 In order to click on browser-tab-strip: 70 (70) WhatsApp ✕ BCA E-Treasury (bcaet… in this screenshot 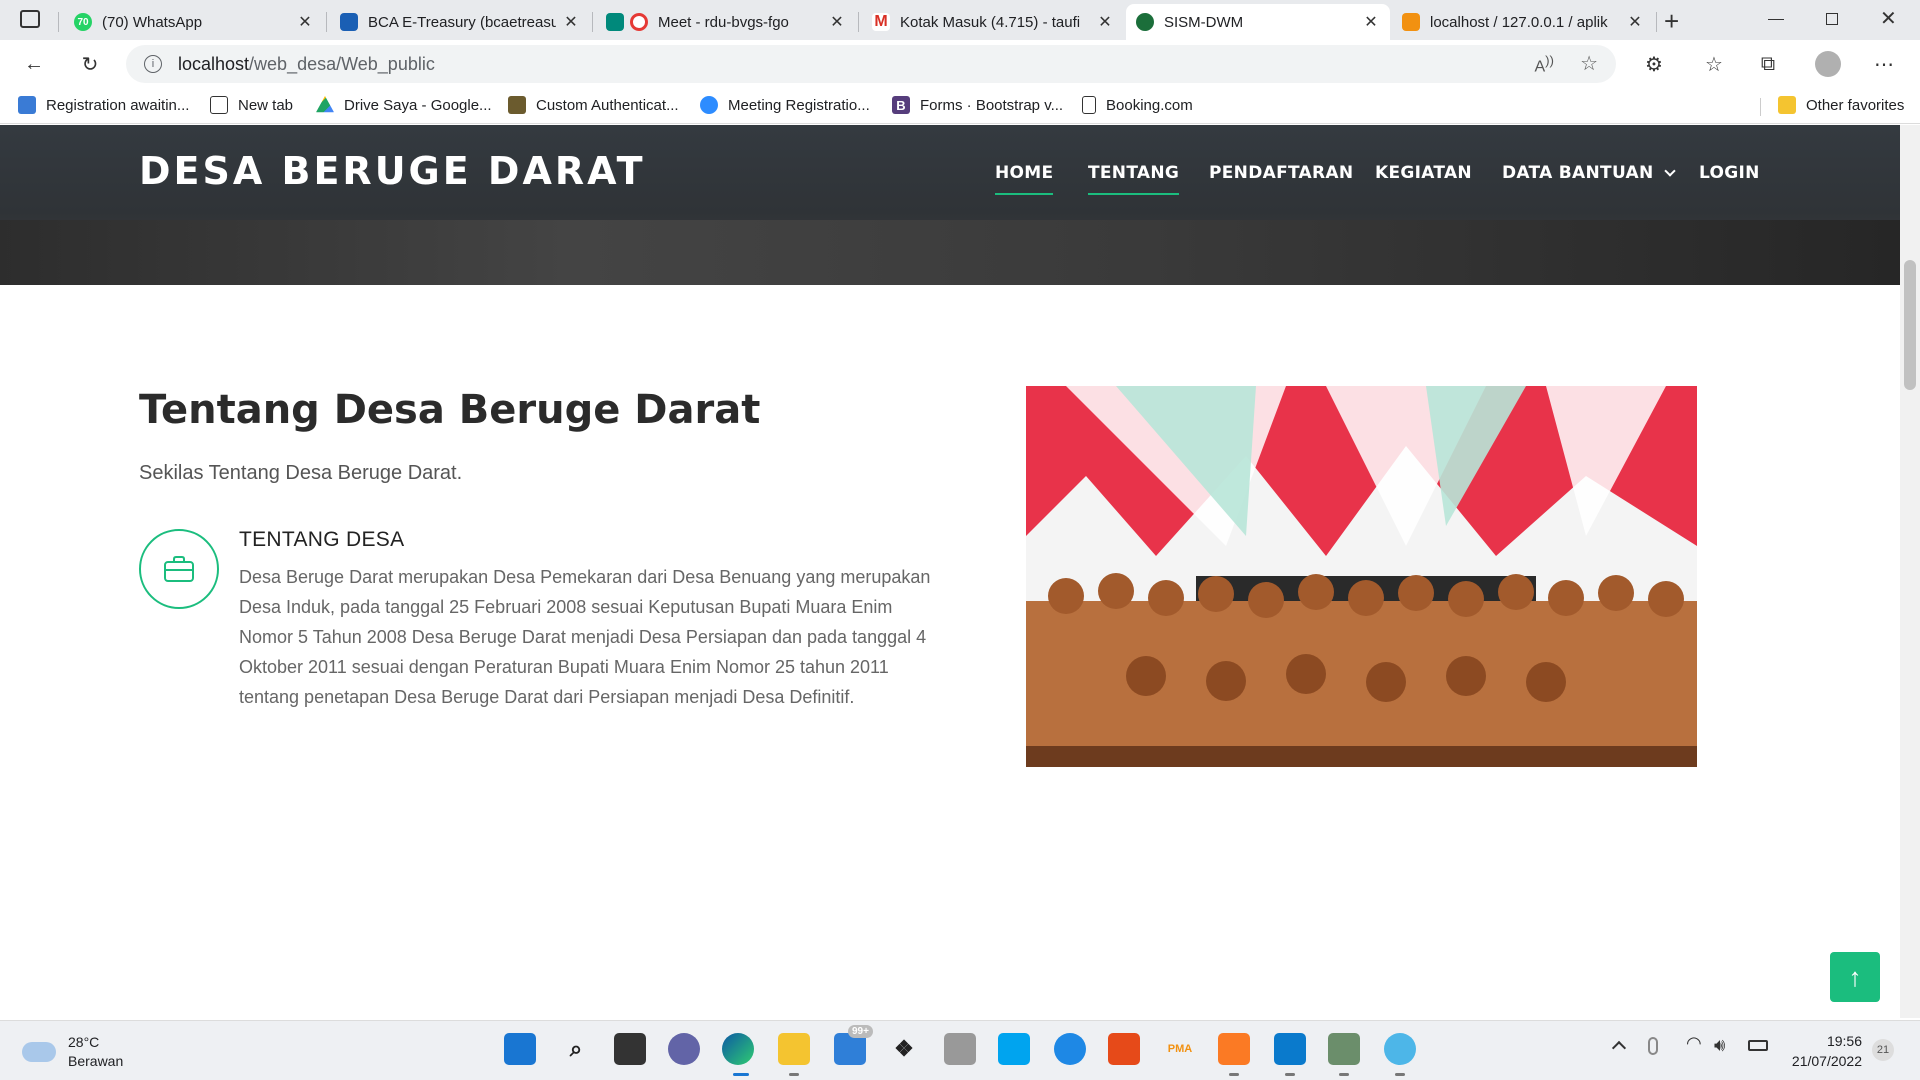, I will do `click(960, 20)`.